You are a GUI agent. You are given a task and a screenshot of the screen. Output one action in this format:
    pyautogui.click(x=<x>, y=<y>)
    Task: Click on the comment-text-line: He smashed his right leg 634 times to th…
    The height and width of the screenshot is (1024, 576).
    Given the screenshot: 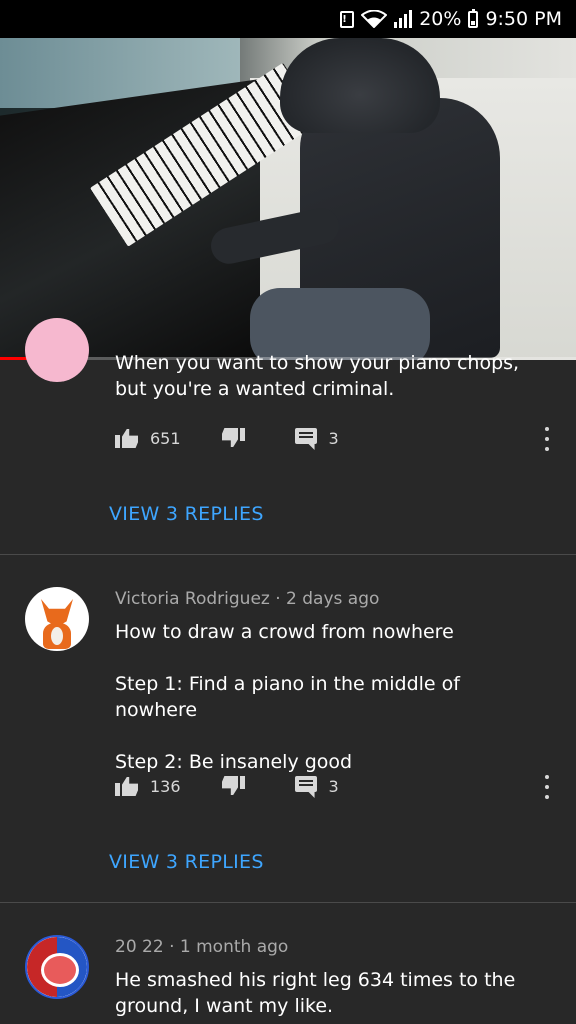 What is the action you would take?
    pyautogui.click(x=315, y=993)
    